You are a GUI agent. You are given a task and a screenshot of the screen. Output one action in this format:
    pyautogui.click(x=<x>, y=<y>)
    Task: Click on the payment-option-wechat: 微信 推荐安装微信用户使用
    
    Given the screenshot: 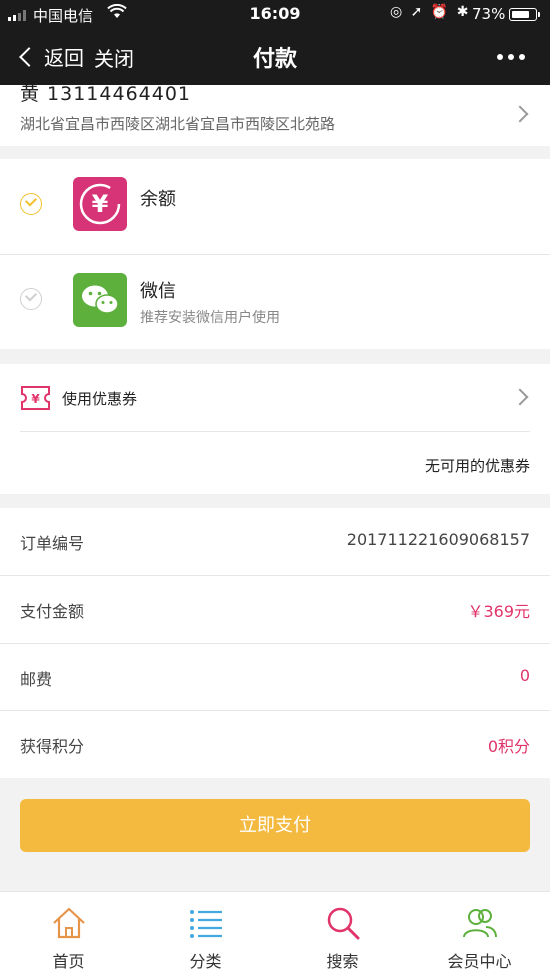 What is the action you would take?
    pyautogui.click(x=275, y=302)
    